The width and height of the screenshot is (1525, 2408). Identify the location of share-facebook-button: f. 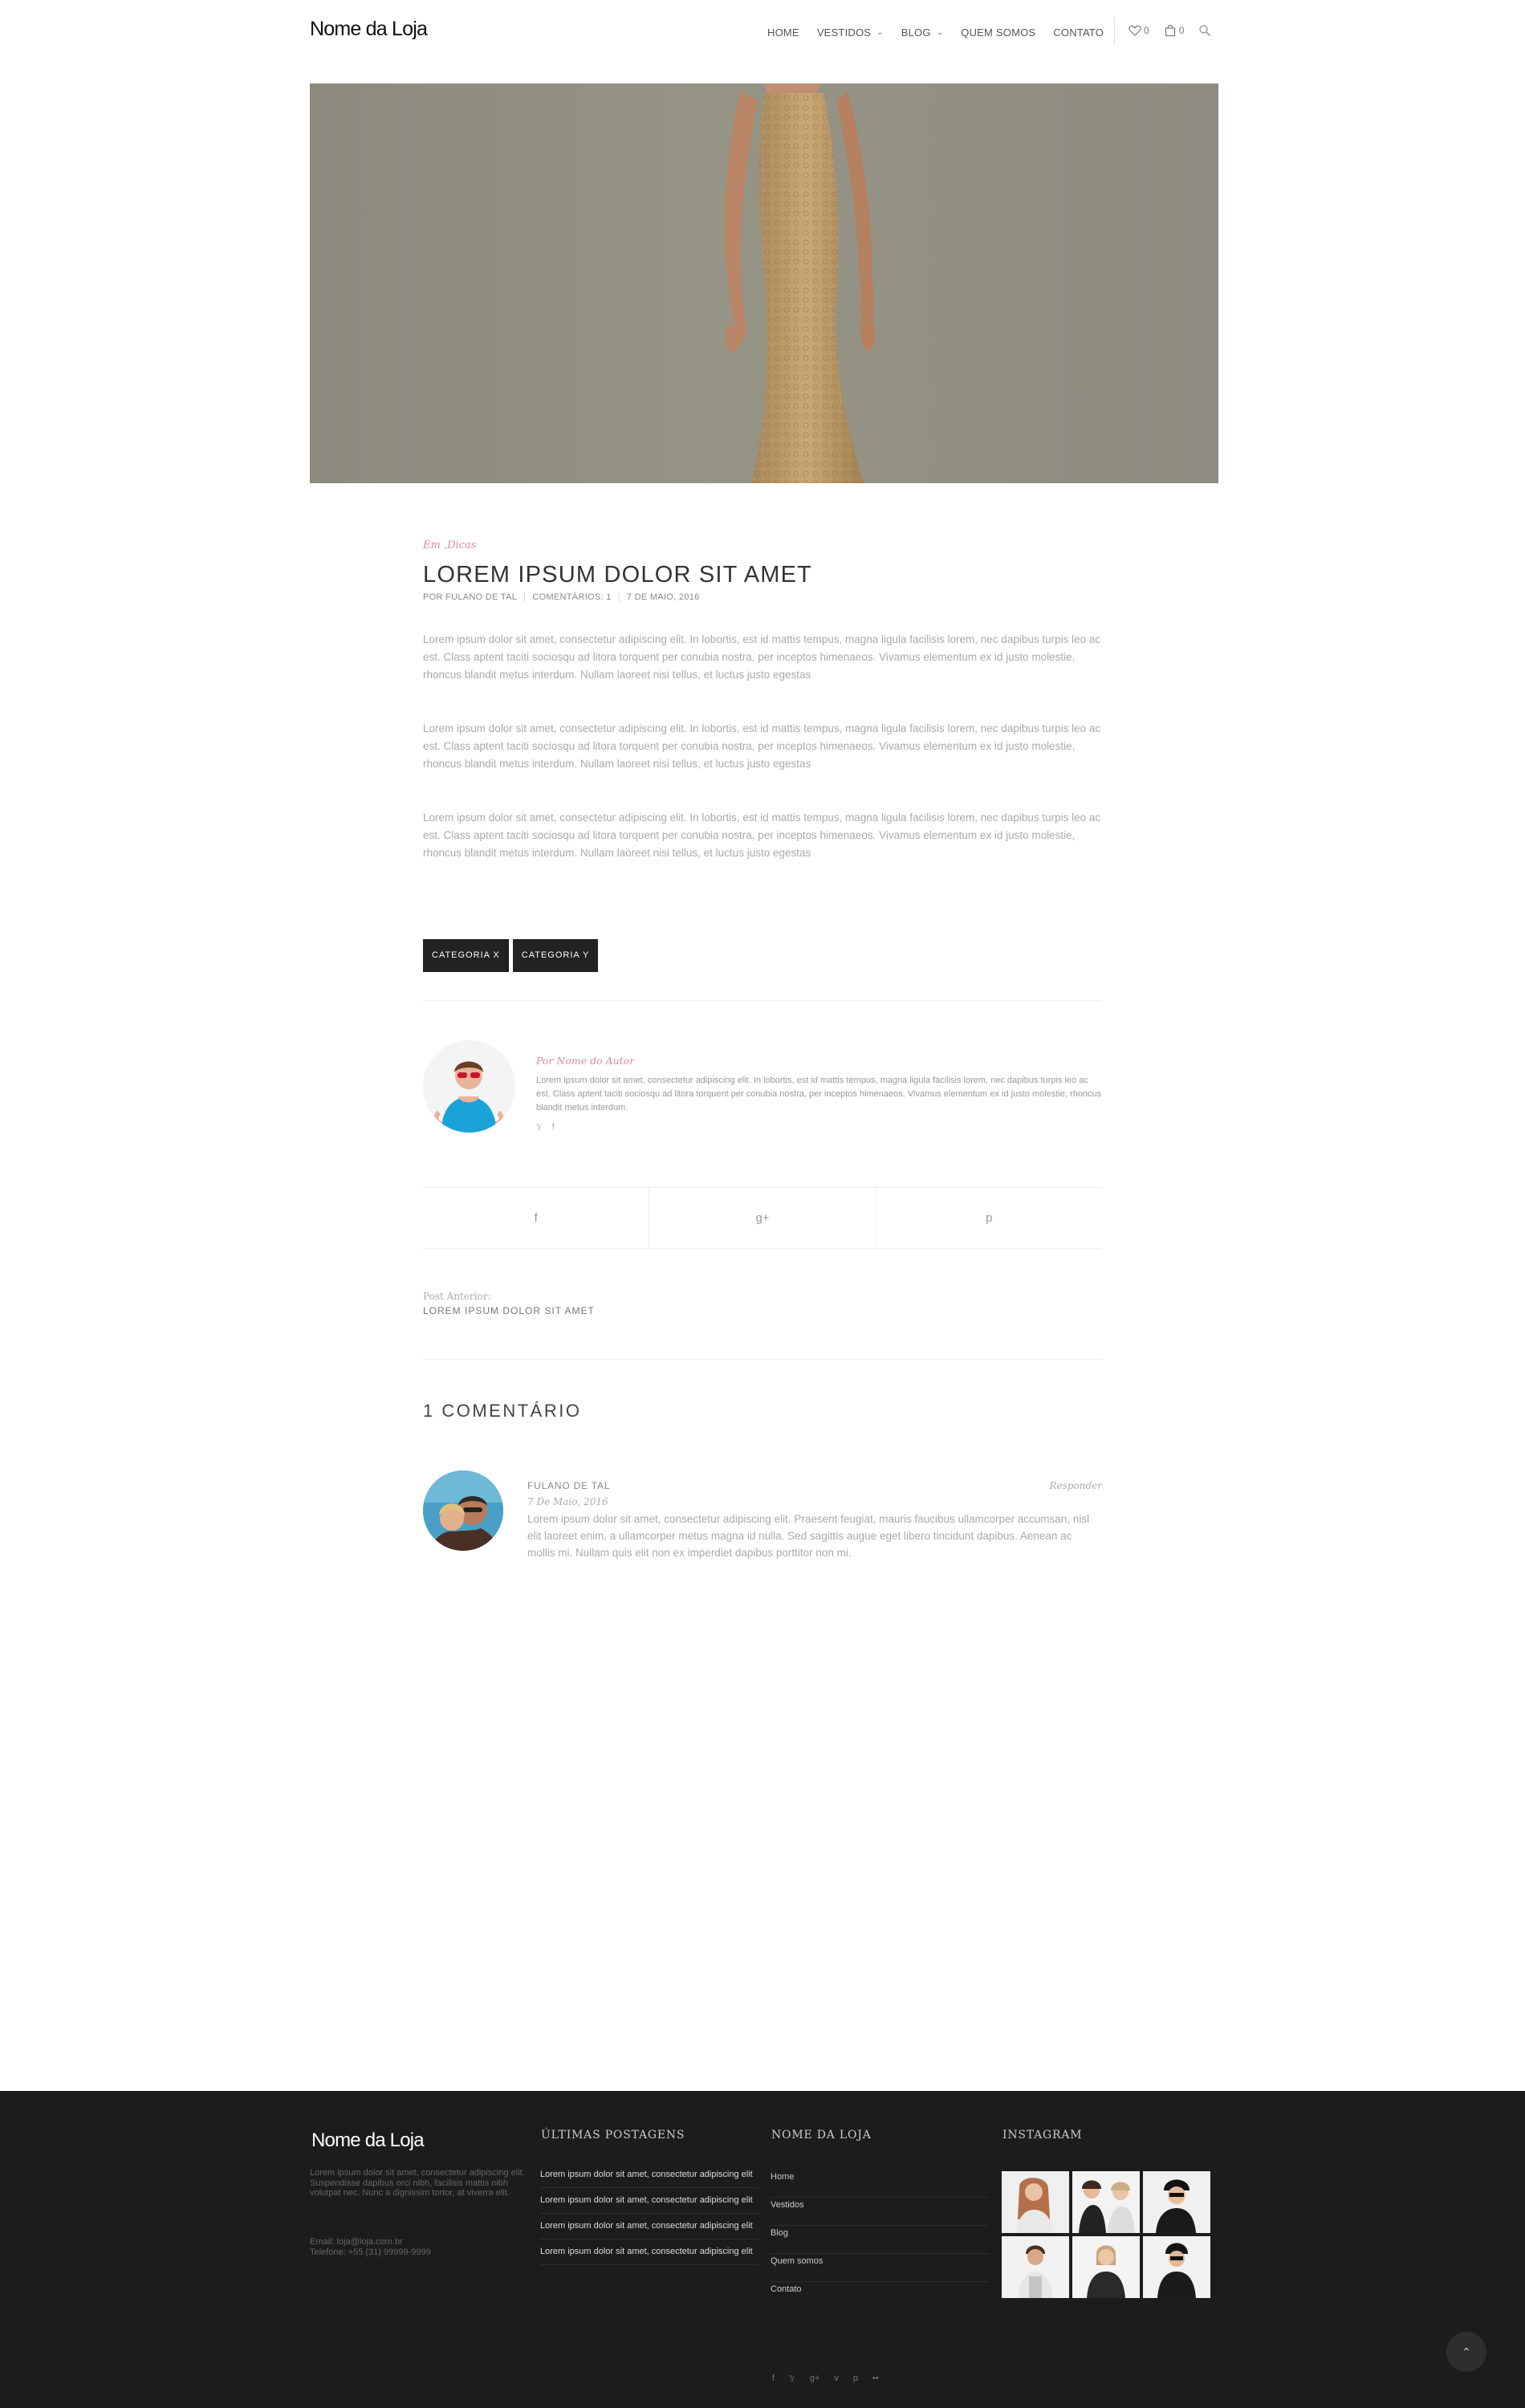
(537, 1218).